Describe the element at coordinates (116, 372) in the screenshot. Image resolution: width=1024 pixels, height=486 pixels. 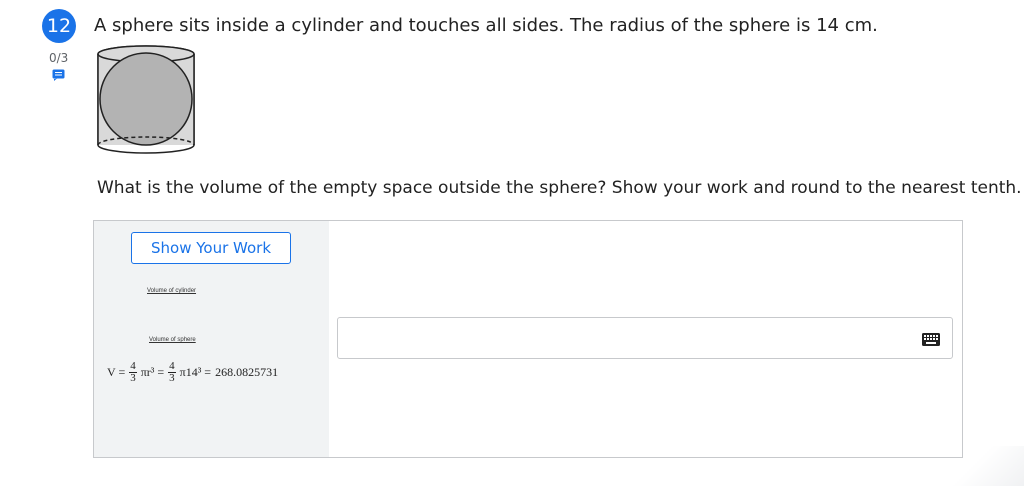
I see `formula-lhs: V =` at that location.